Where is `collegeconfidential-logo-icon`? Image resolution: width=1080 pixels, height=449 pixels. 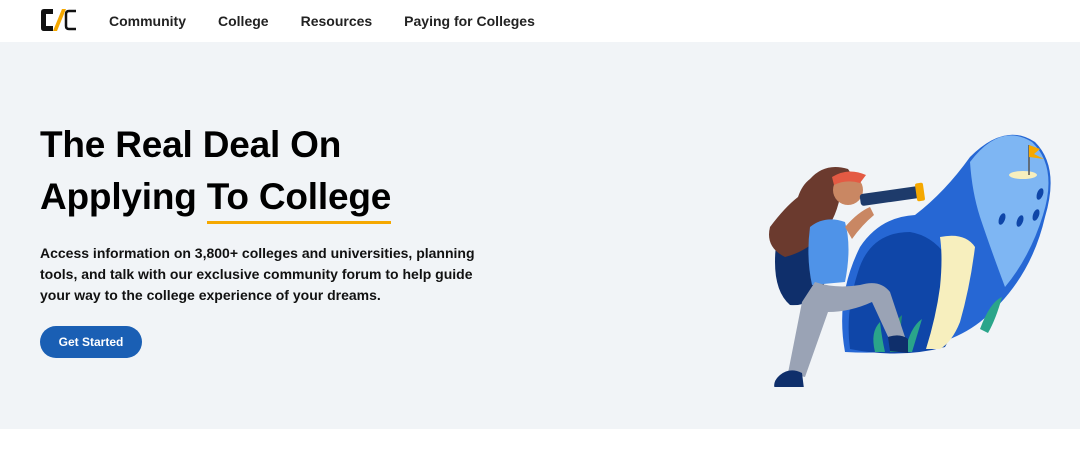
collegeconfidential-logo-icon is located at coordinates (59, 20).